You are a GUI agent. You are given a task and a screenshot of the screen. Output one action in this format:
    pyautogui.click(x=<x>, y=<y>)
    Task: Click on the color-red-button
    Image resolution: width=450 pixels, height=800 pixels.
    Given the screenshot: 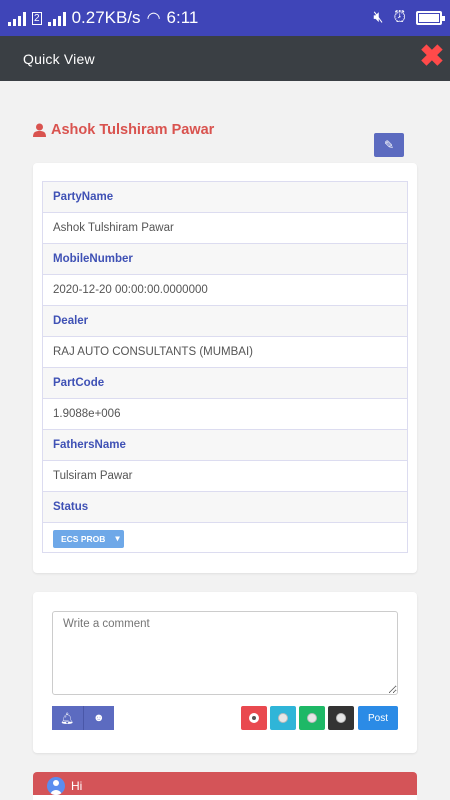 What is the action you would take?
    pyautogui.click(x=254, y=718)
    